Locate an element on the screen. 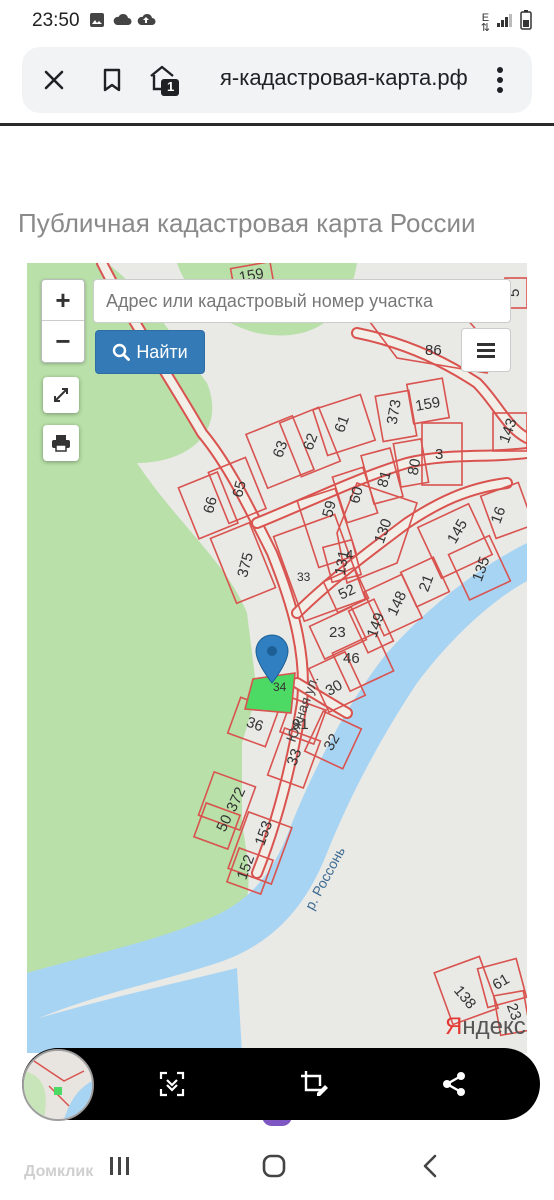 The image size is (554, 1200). fullscreen-button is located at coordinates (61, 395).